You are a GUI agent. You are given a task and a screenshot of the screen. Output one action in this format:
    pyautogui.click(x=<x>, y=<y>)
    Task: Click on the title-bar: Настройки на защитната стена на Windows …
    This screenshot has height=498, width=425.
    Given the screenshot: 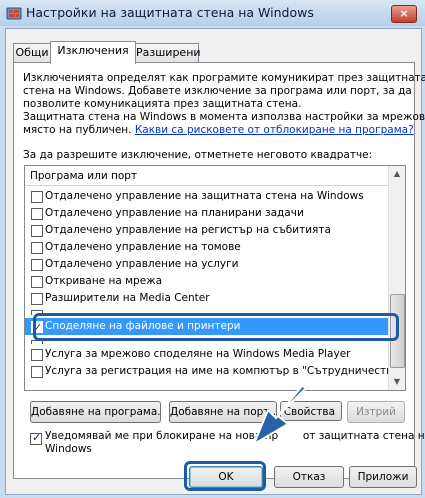 What is the action you would take?
    pyautogui.click(x=212, y=13)
    